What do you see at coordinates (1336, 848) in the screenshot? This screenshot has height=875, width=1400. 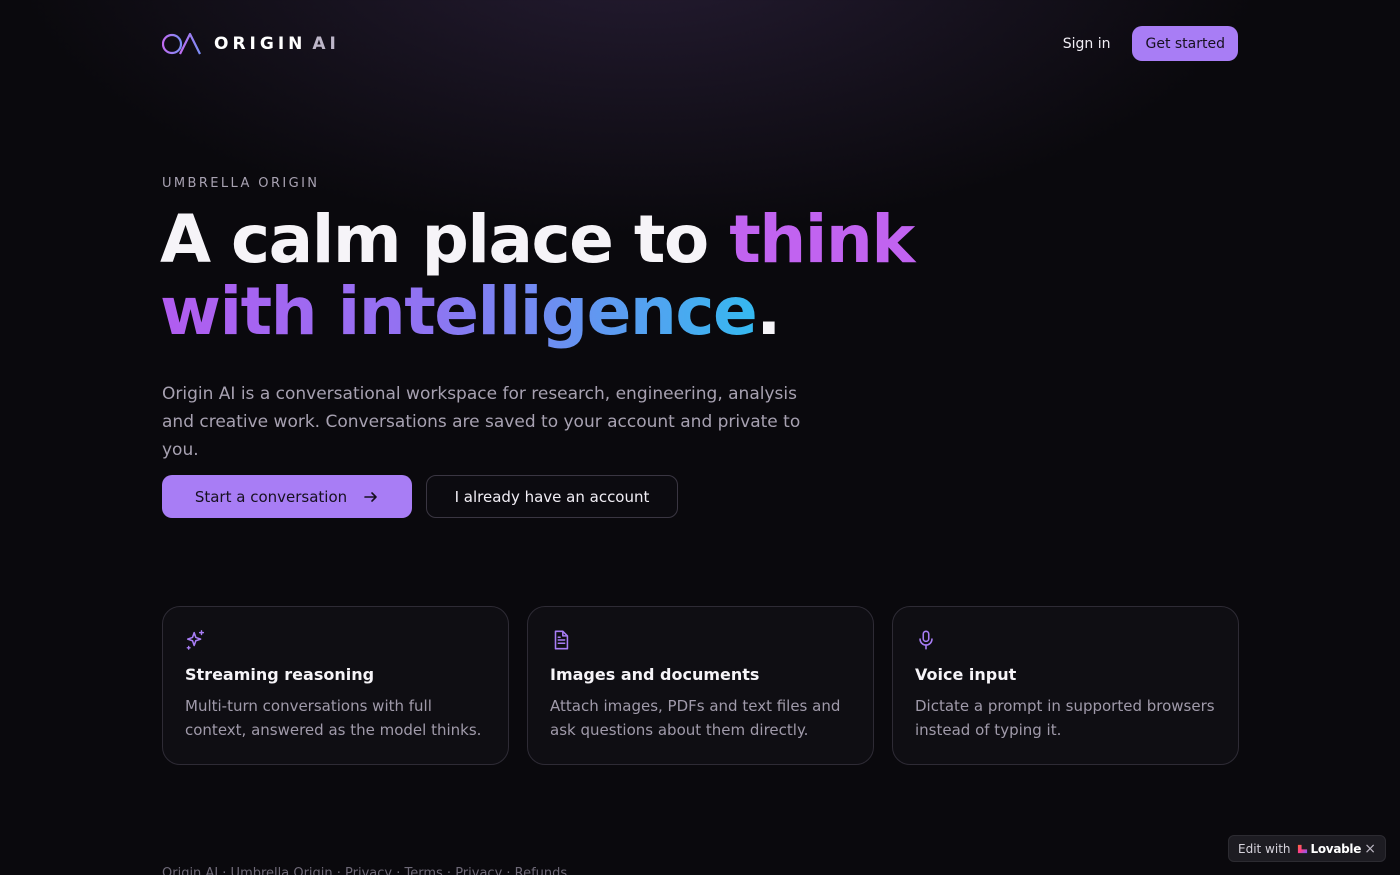 I see `badge-brand: Lovable` at bounding box center [1336, 848].